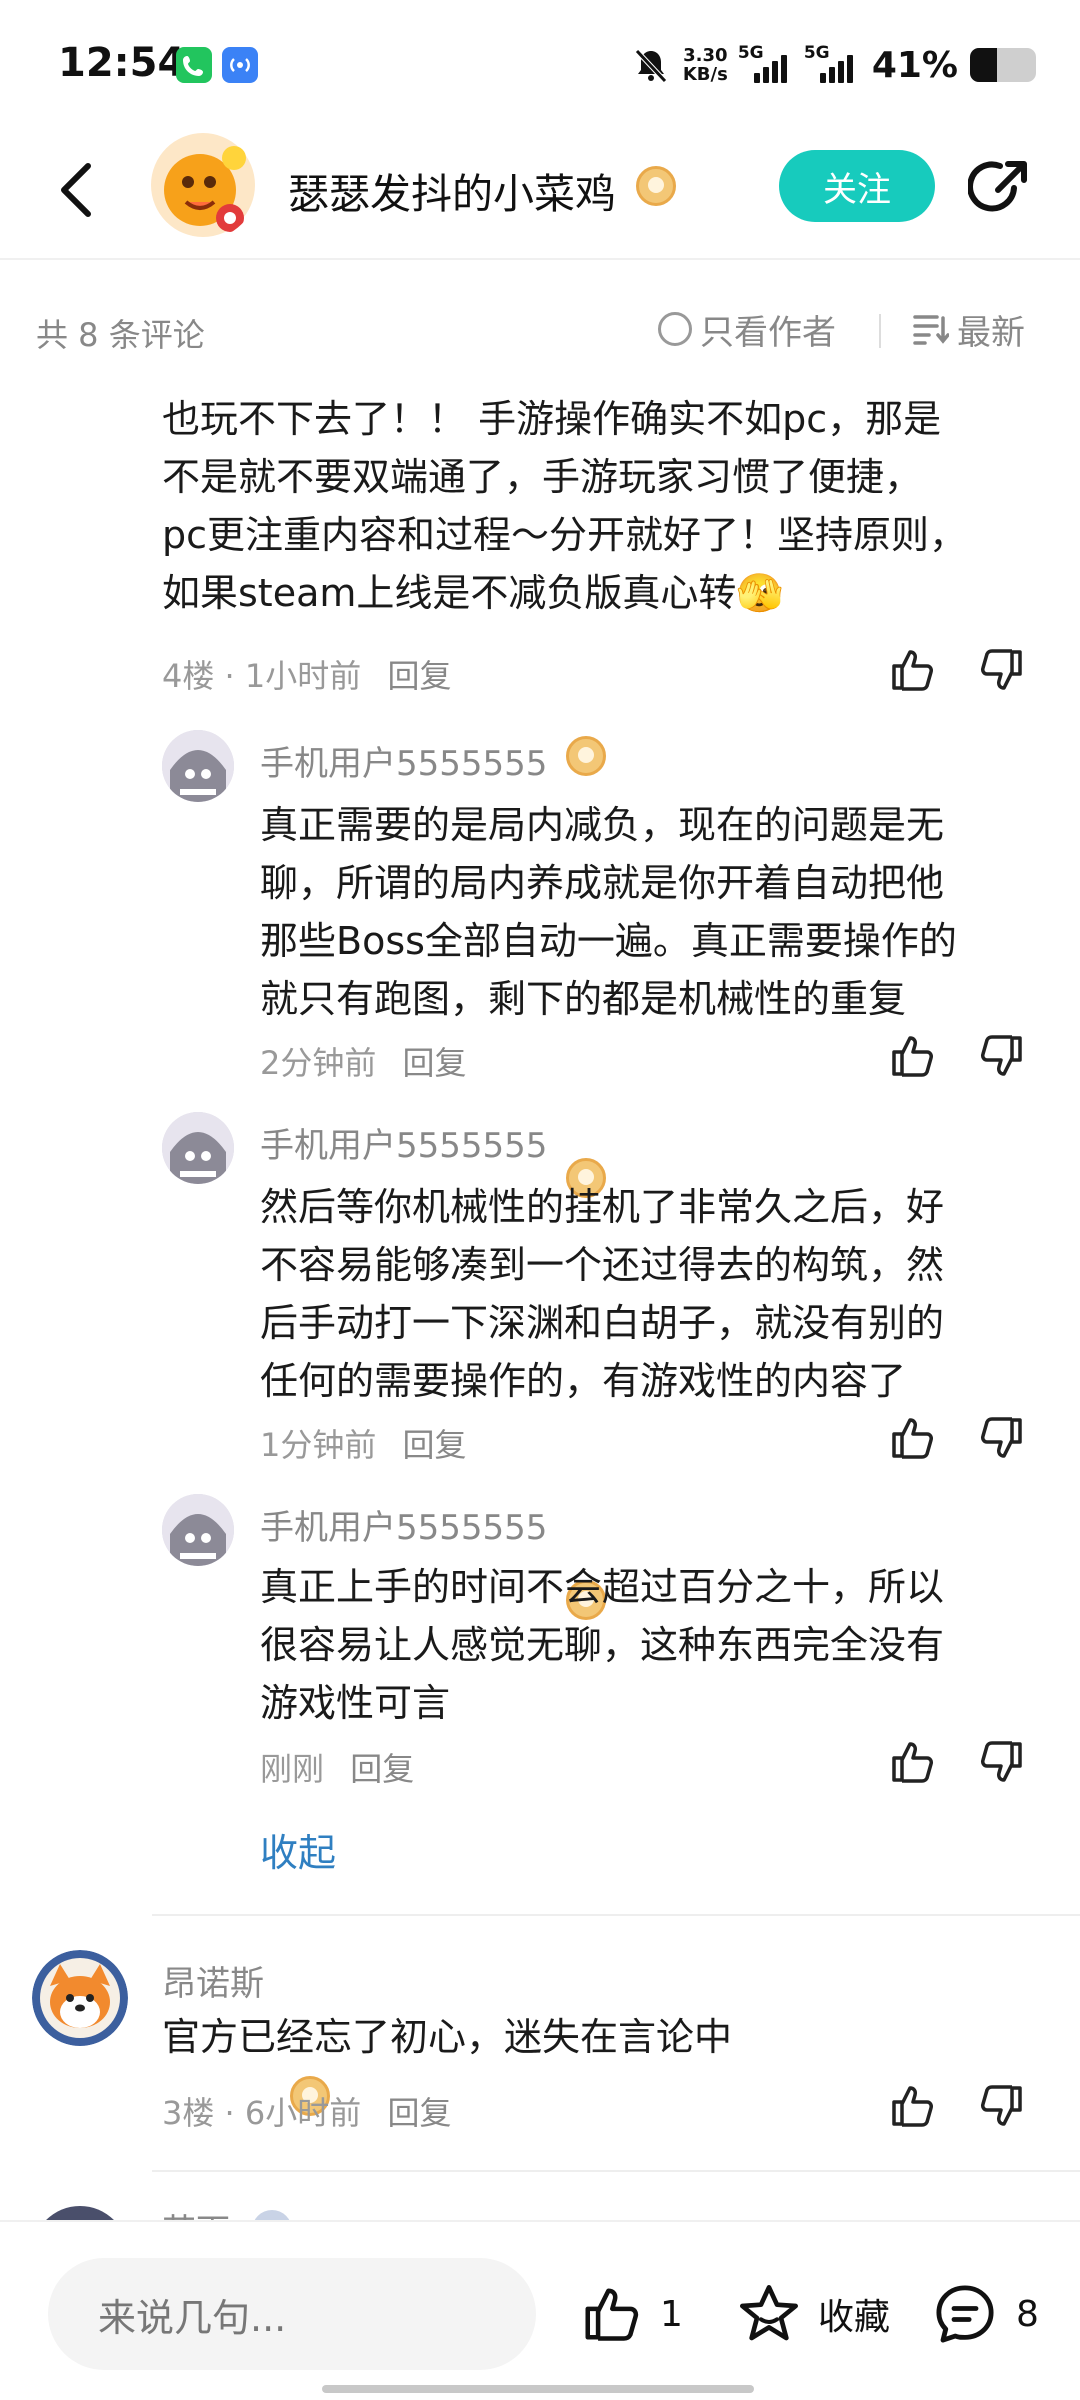  Describe the element at coordinates (991, 332) in the screenshot. I see `sort-label: 最新` at that location.